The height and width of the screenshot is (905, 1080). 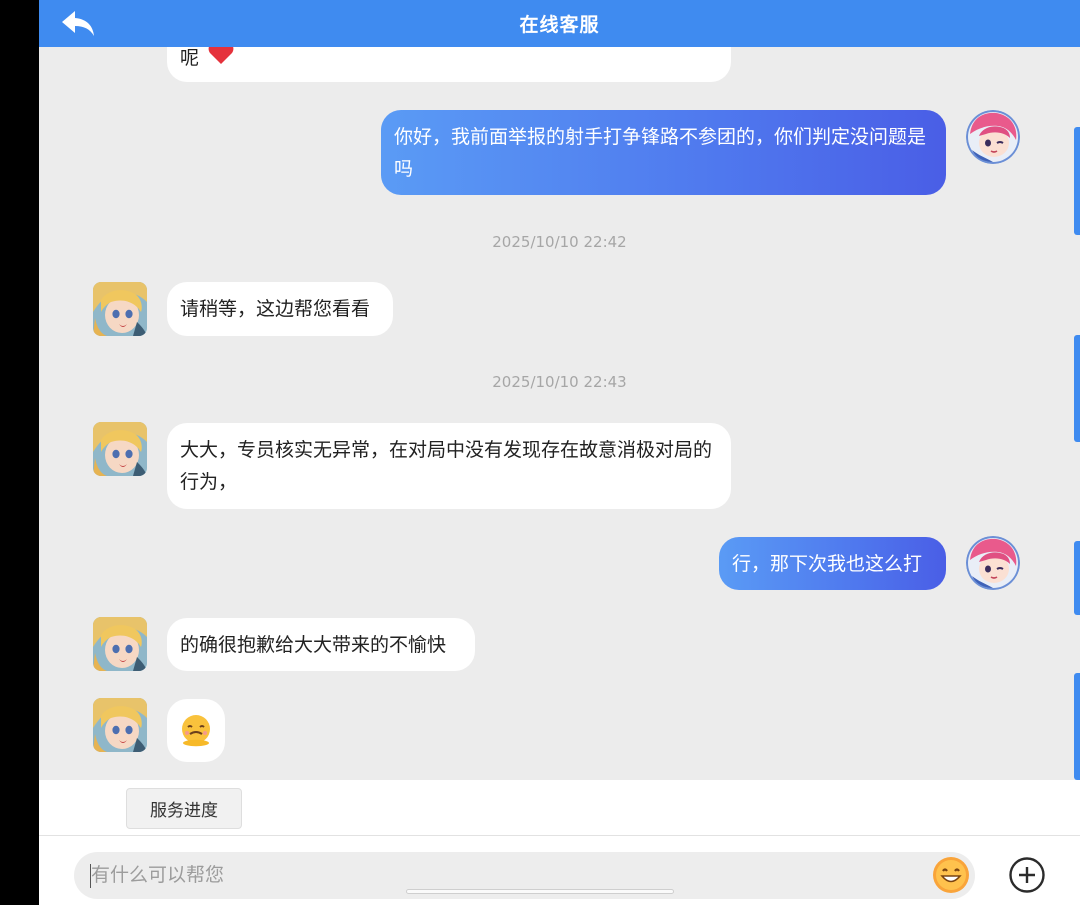 I want to click on timestamp: 2025/10/10 22:43, so click(x=559, y=382).